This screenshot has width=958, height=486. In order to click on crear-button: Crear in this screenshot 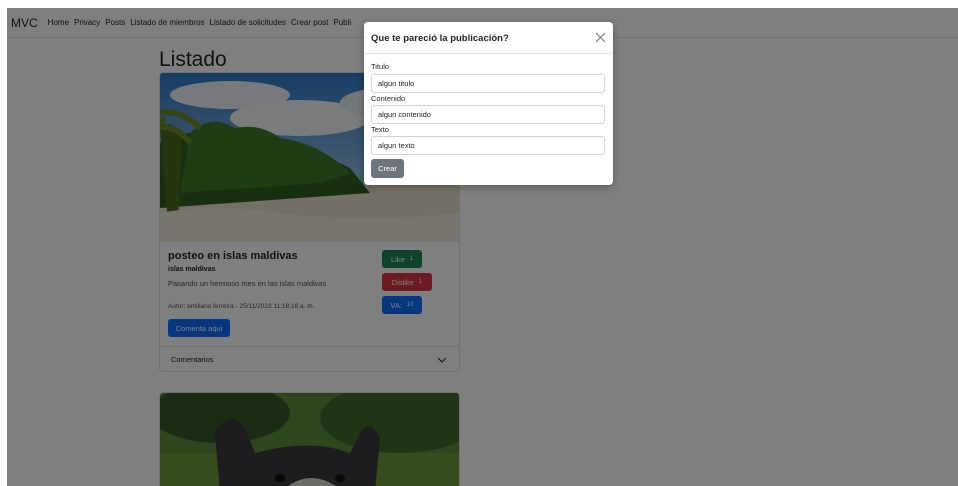, I will do `click(387, 168)`.